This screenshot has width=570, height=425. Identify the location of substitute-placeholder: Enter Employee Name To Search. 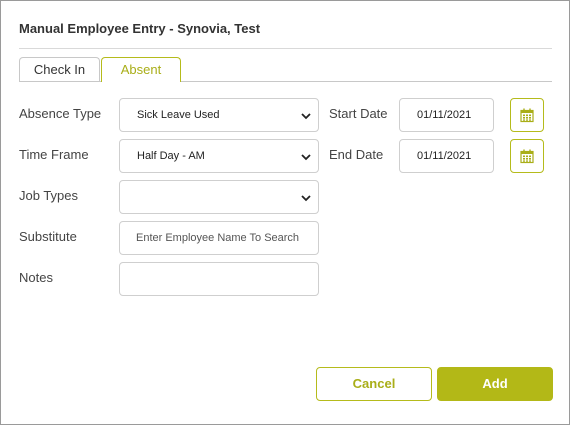
(218, 238).